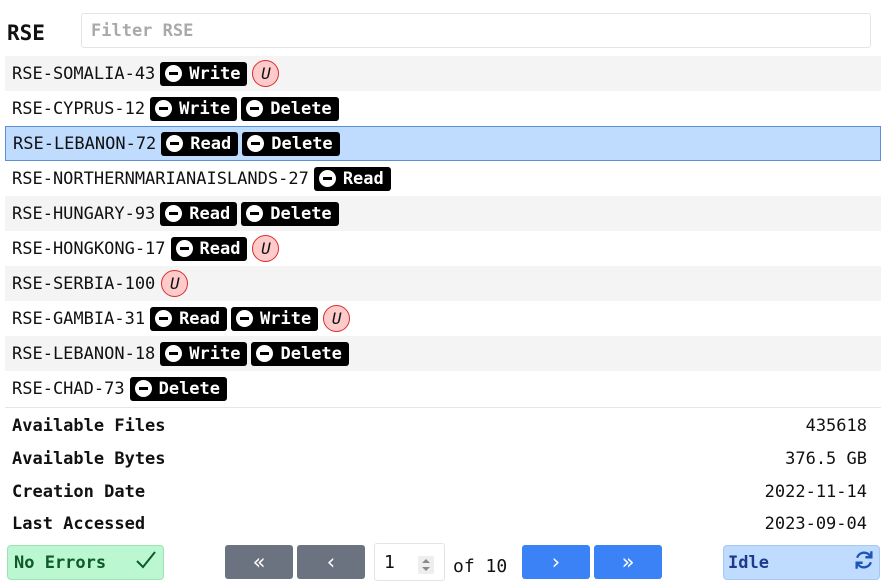 This screenshot has width=889, height=588. Describe the element at coordinates (443, 143) in the screenshot. I see `rse-row: RSE-LEBANON-72 Read Delete` at that location.